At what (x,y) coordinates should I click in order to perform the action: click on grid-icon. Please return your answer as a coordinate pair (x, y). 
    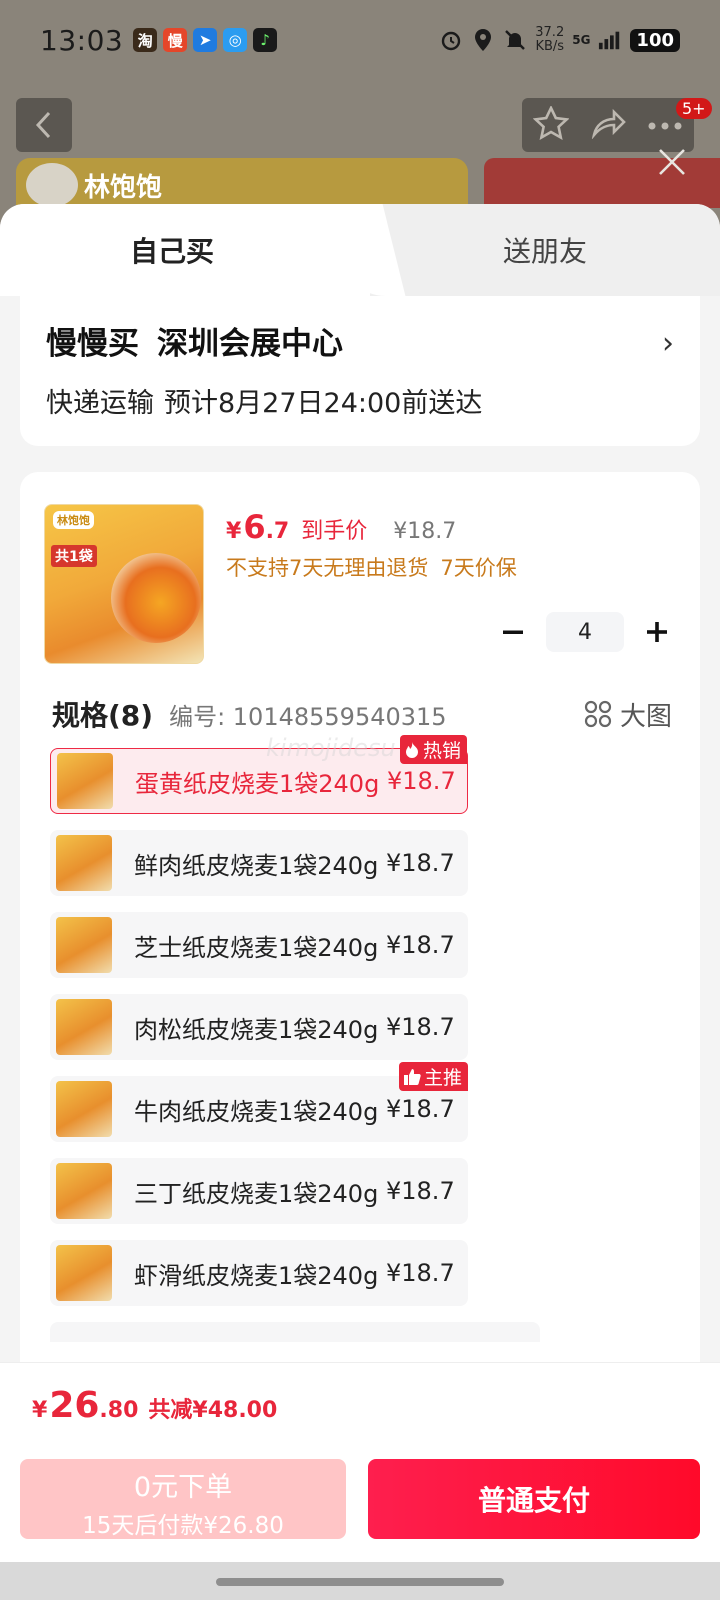
    Looking at the image, I should click on (598, 714).